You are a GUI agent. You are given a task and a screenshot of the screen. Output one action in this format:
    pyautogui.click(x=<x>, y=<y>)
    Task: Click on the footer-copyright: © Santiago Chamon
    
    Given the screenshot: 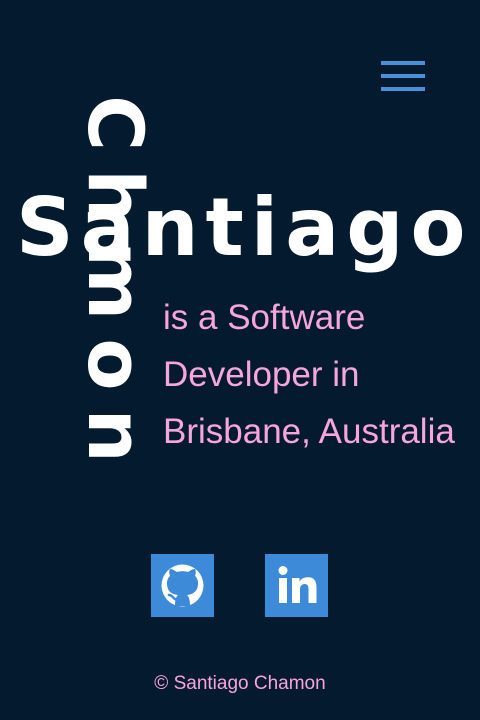 What is the action you would take?
    pyautogui.click(x=240, y=683)
    